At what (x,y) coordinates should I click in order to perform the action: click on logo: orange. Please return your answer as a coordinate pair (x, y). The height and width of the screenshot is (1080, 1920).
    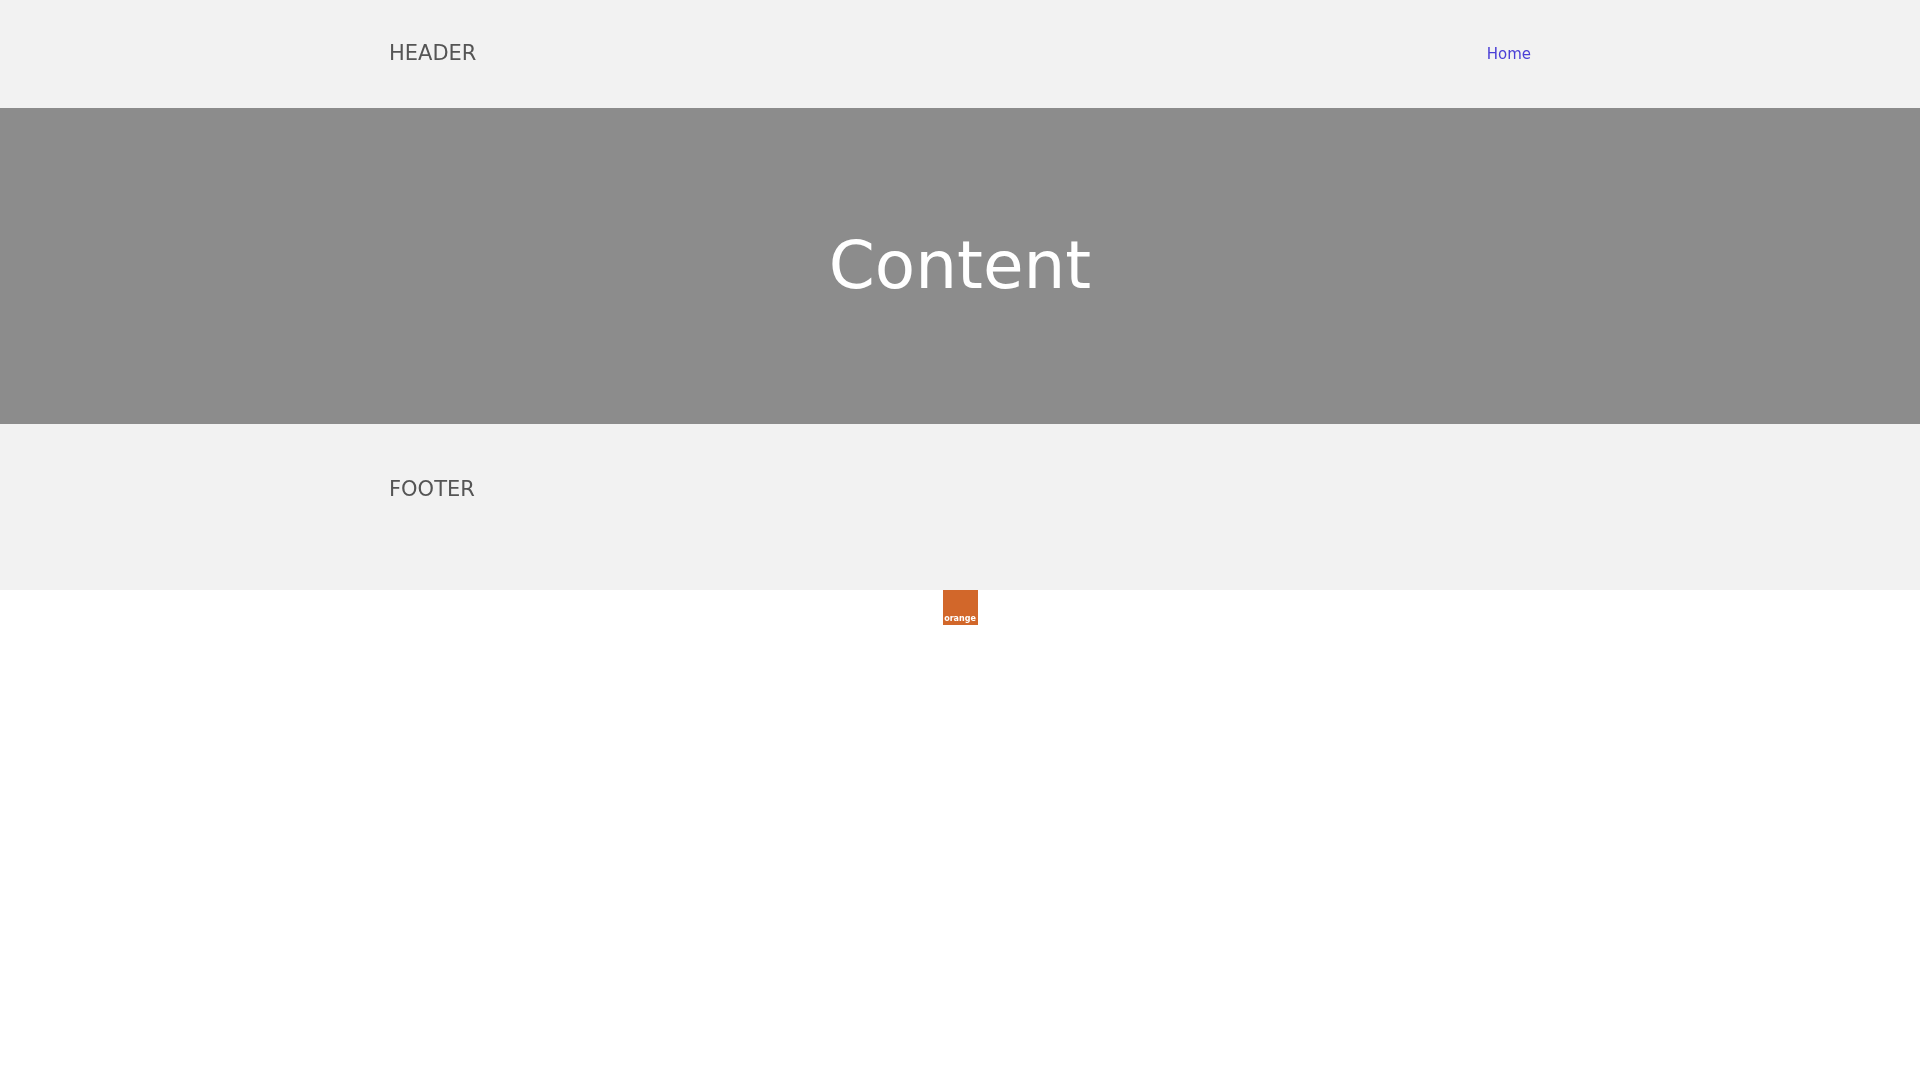
    Looking at the image, I should click on (960, 607).